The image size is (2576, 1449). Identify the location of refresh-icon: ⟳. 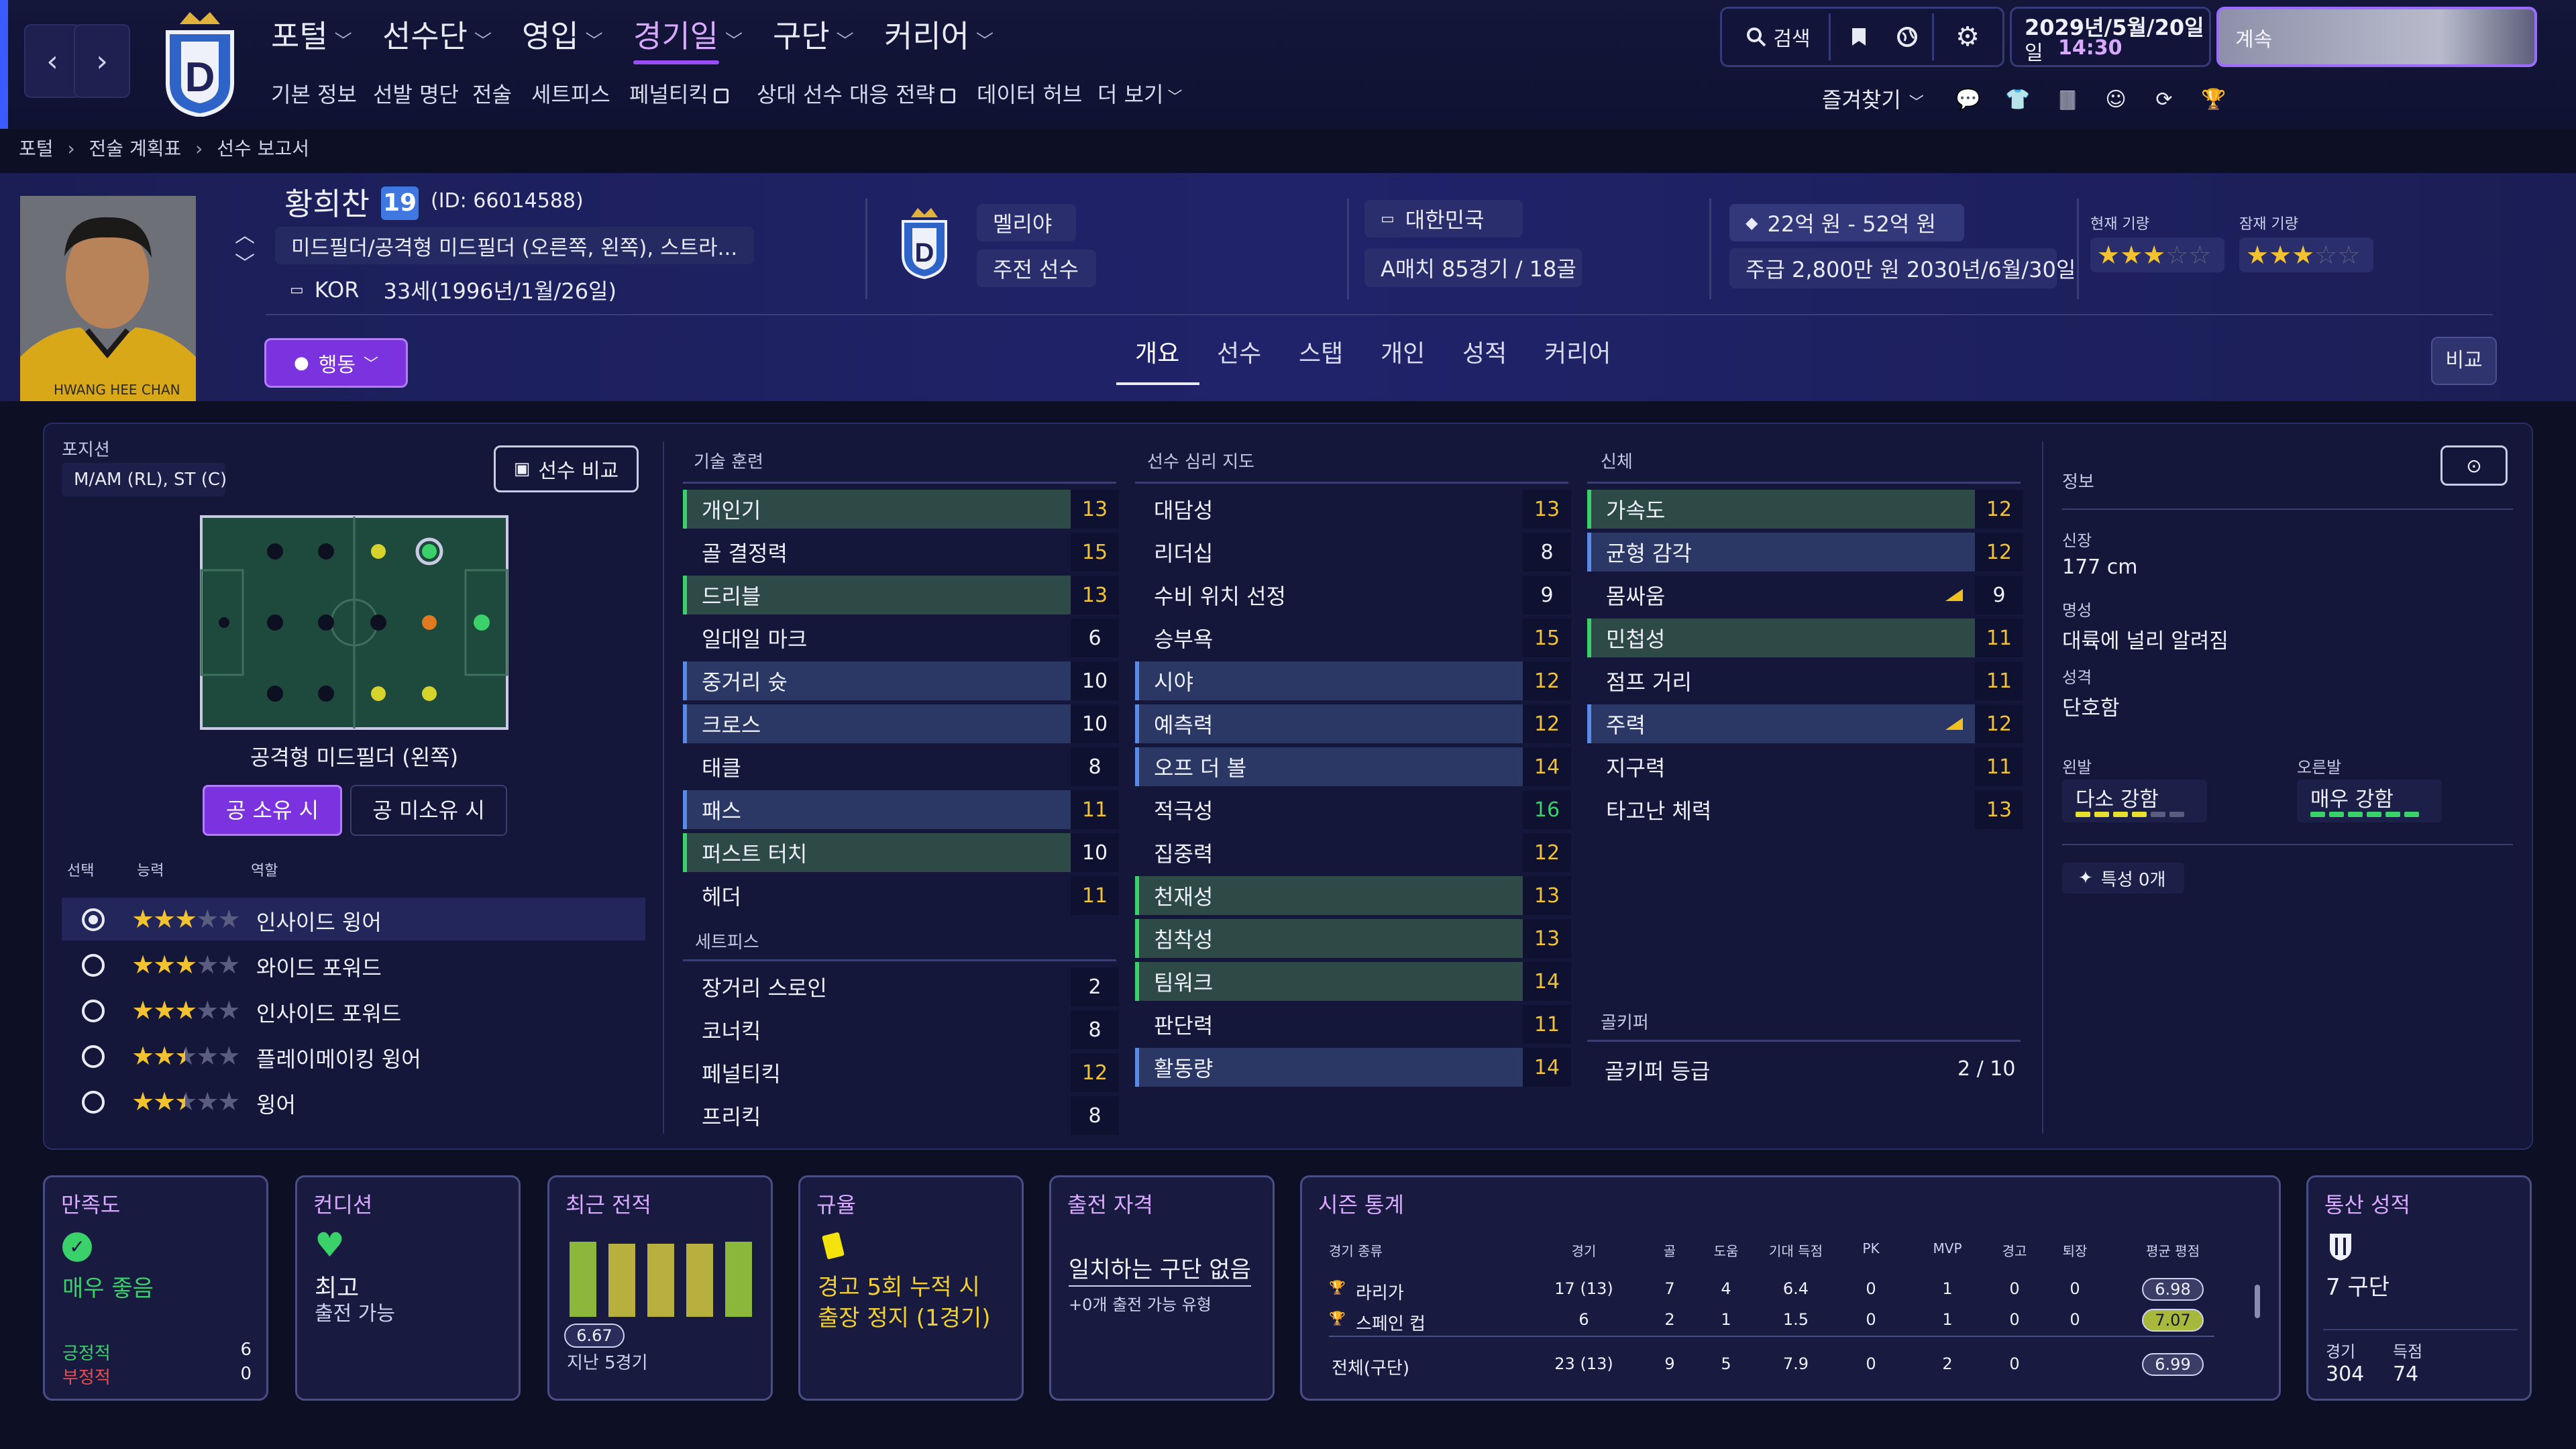
(2164, 99).